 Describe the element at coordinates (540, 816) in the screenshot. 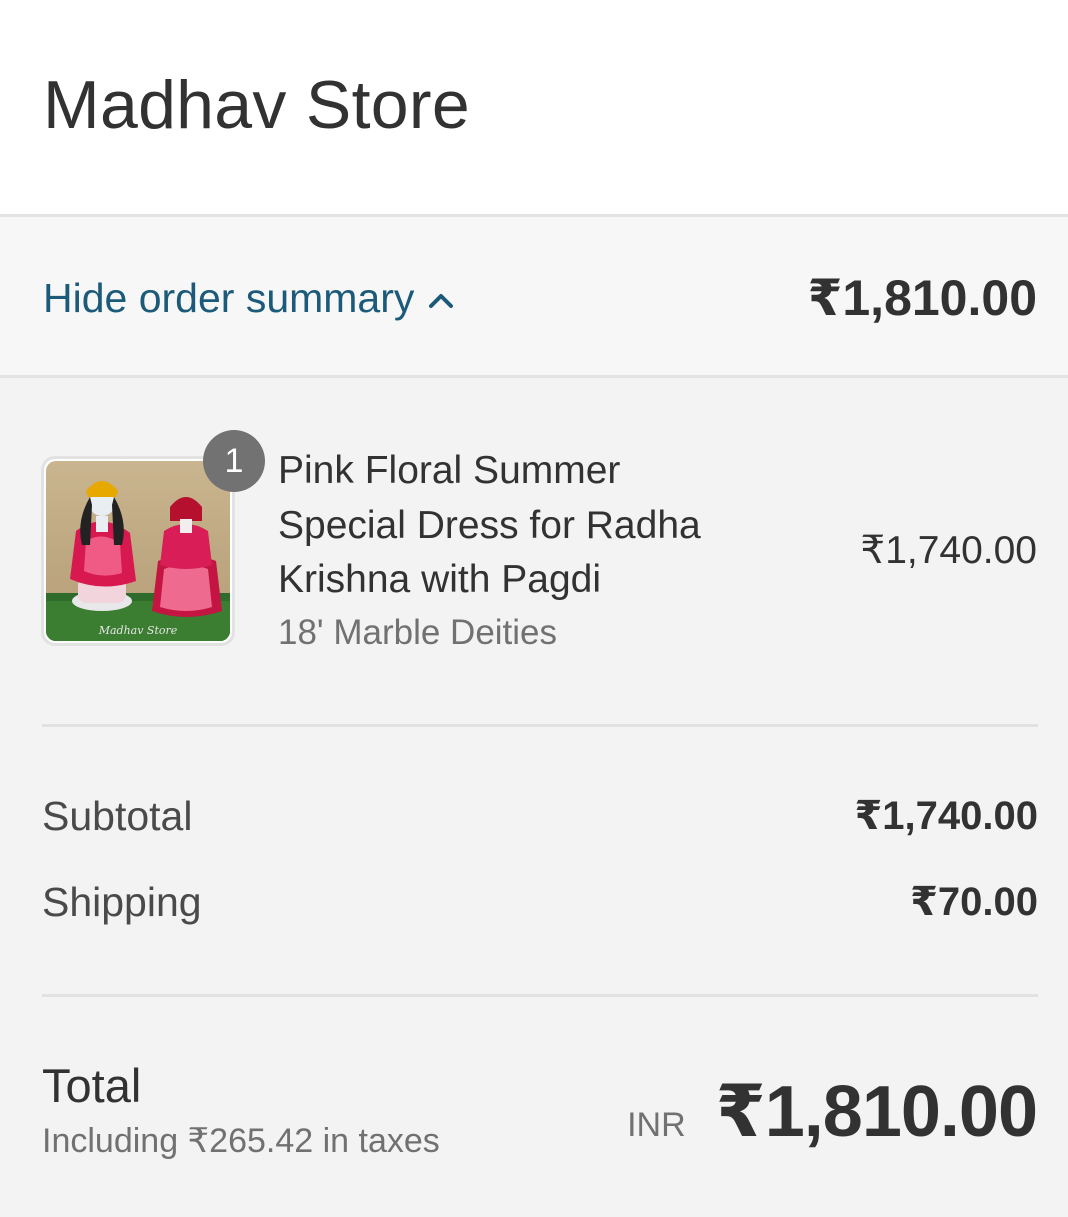

I see `subtotal-row: Subtotal ₹1,740.00` at that location.